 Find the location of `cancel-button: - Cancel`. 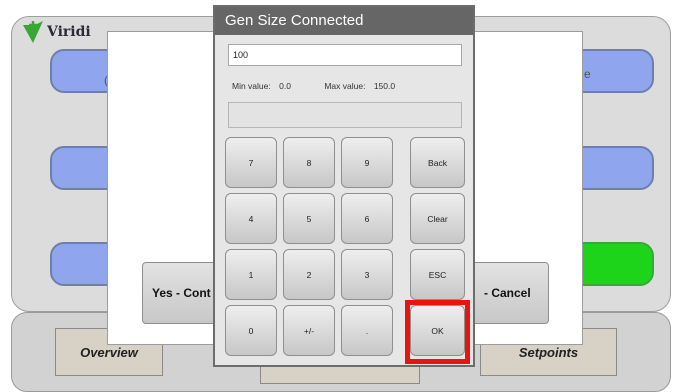

cancel-button: - Cancel is located at coordinates (508, 293).